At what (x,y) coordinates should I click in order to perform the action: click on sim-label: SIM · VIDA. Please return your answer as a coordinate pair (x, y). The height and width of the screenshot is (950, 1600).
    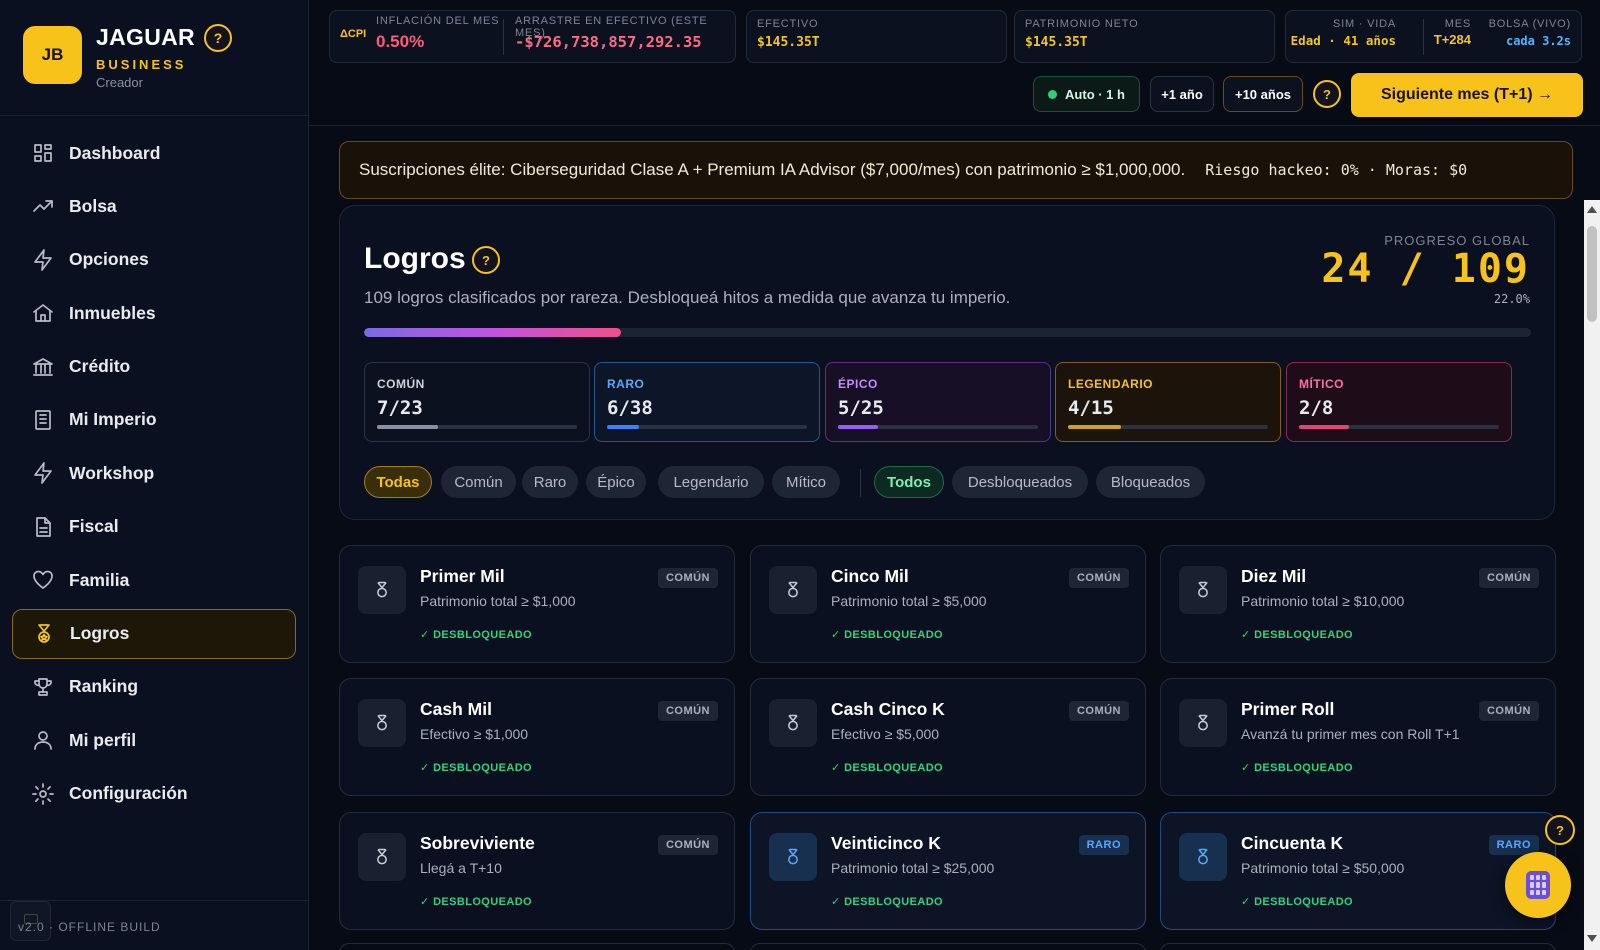
    Looking at the image, I should click on (1364, 24).